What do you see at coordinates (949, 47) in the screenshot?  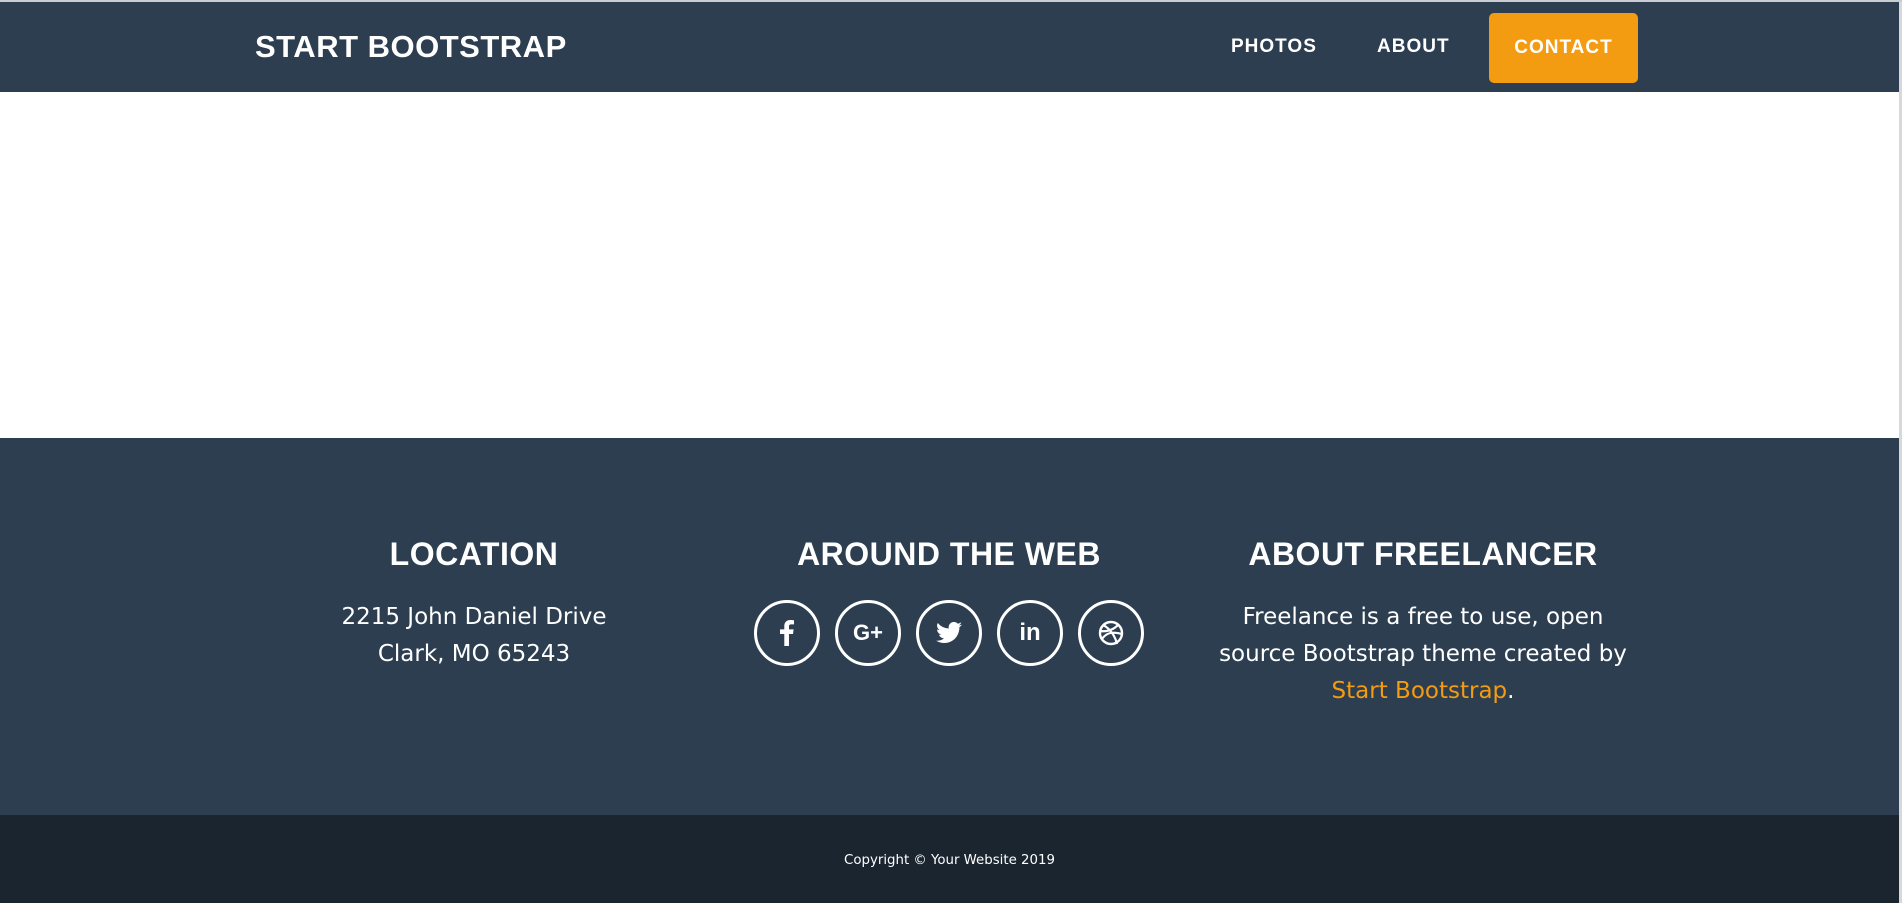 I see `navbar: START BOOTSTRAP PHOTOS ABOUT CONTACT` at bounding box center [949, 47].